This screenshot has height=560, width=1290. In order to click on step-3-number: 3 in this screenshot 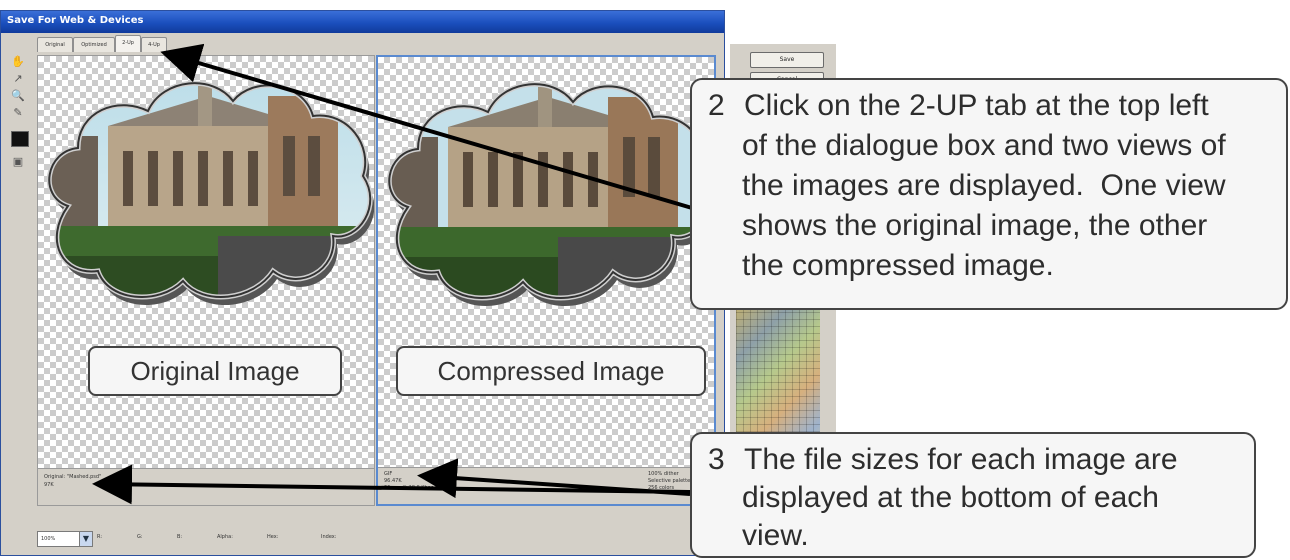, I will do `click(716, 459)`.